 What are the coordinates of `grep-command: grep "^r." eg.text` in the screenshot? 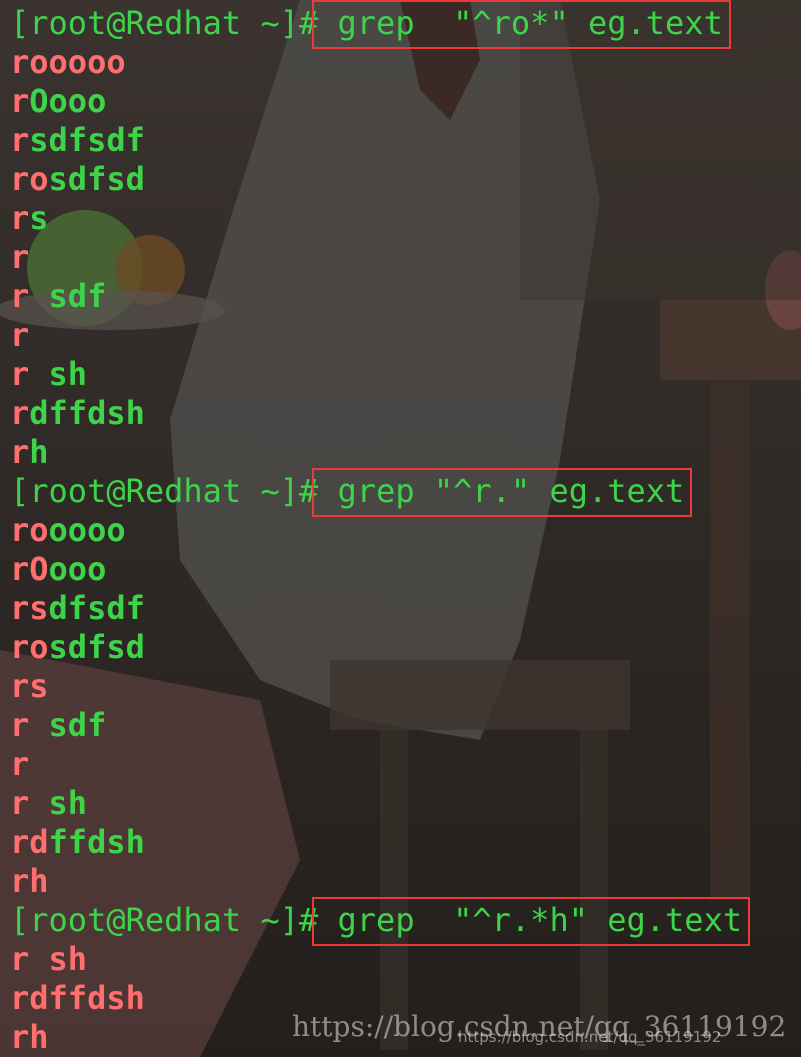 It's located at (501, 491).